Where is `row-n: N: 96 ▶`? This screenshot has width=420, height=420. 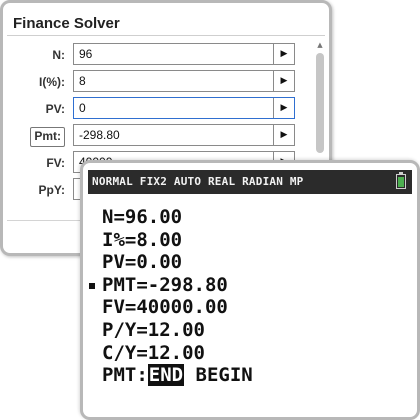 row-n: N: 96 ▶ is located at coordinates (153, 55).